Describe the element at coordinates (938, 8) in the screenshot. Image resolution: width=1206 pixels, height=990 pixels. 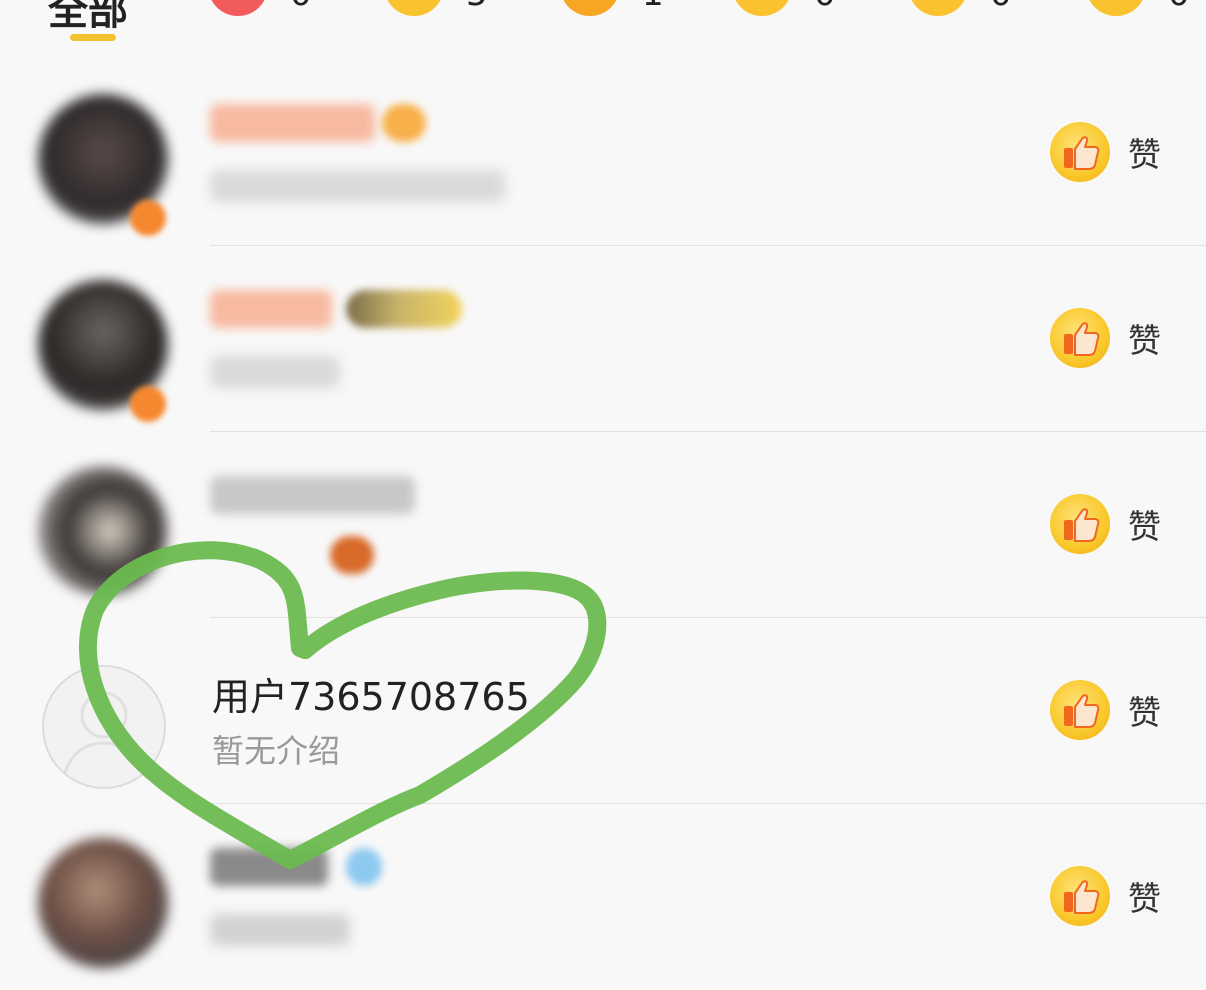
I see `surprised-icon` at that location.